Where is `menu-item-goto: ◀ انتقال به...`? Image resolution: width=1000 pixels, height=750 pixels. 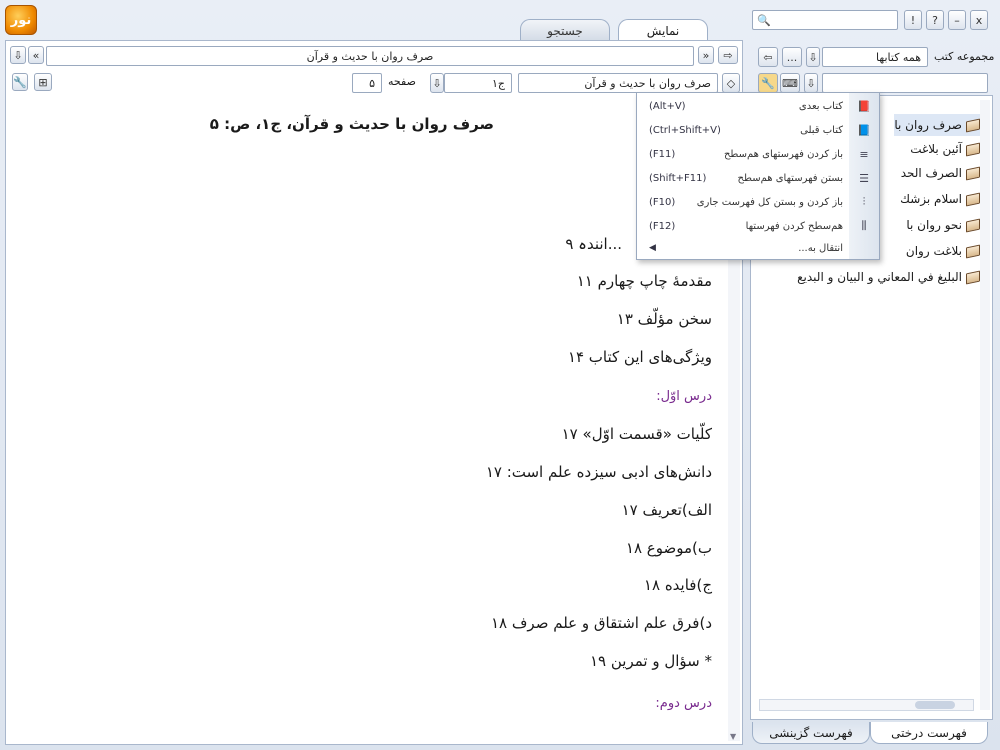
menu-item-goto: ◀ انتقال به... is located at coordinates (744, 248).